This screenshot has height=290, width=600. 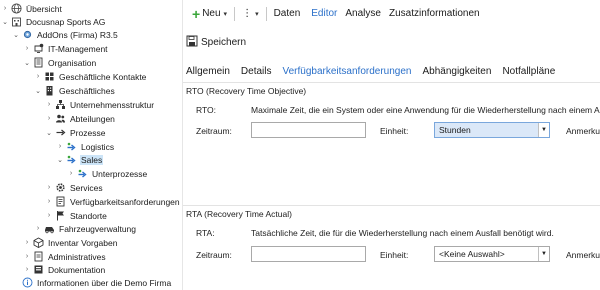 What do you see at coordinates (74, 187) in the screenshot?
I see `tree-item-services: › Services` at bounding box center [74, 187].